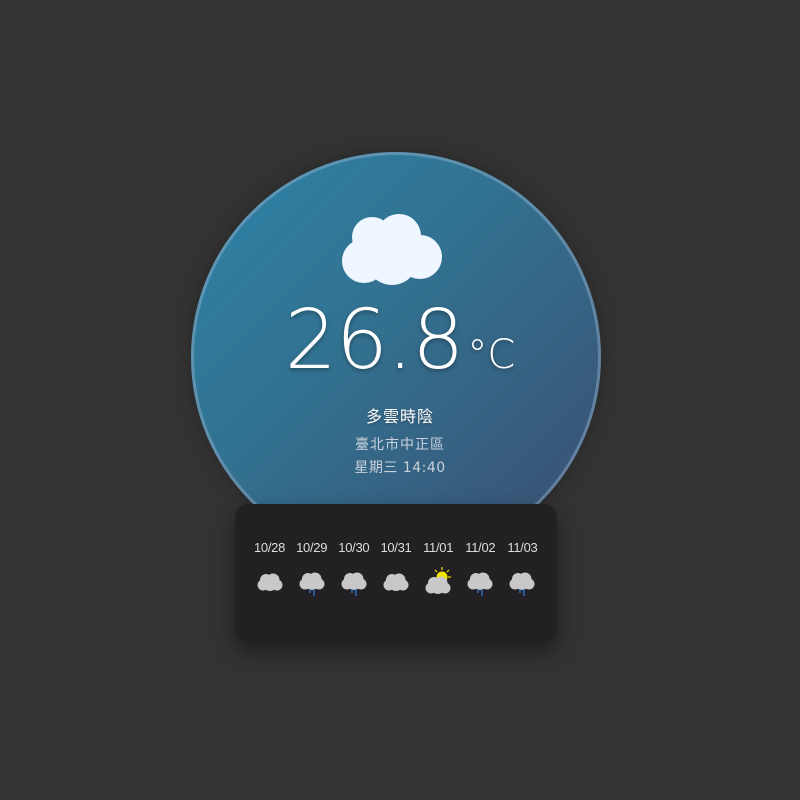 Image resolution: width=800 pixels, height=800 pixels. Describe the element at coordinates (438, 580) in the screenshot. I see `sun-cloud-icon` at that location.